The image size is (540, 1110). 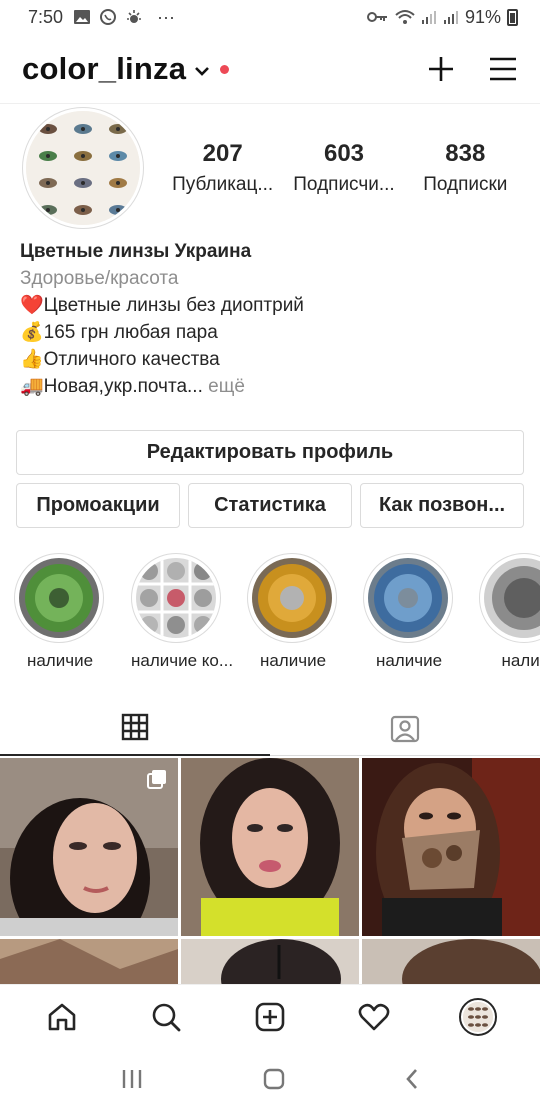 I want to click on notification-dot, so click(x=225, y=69).